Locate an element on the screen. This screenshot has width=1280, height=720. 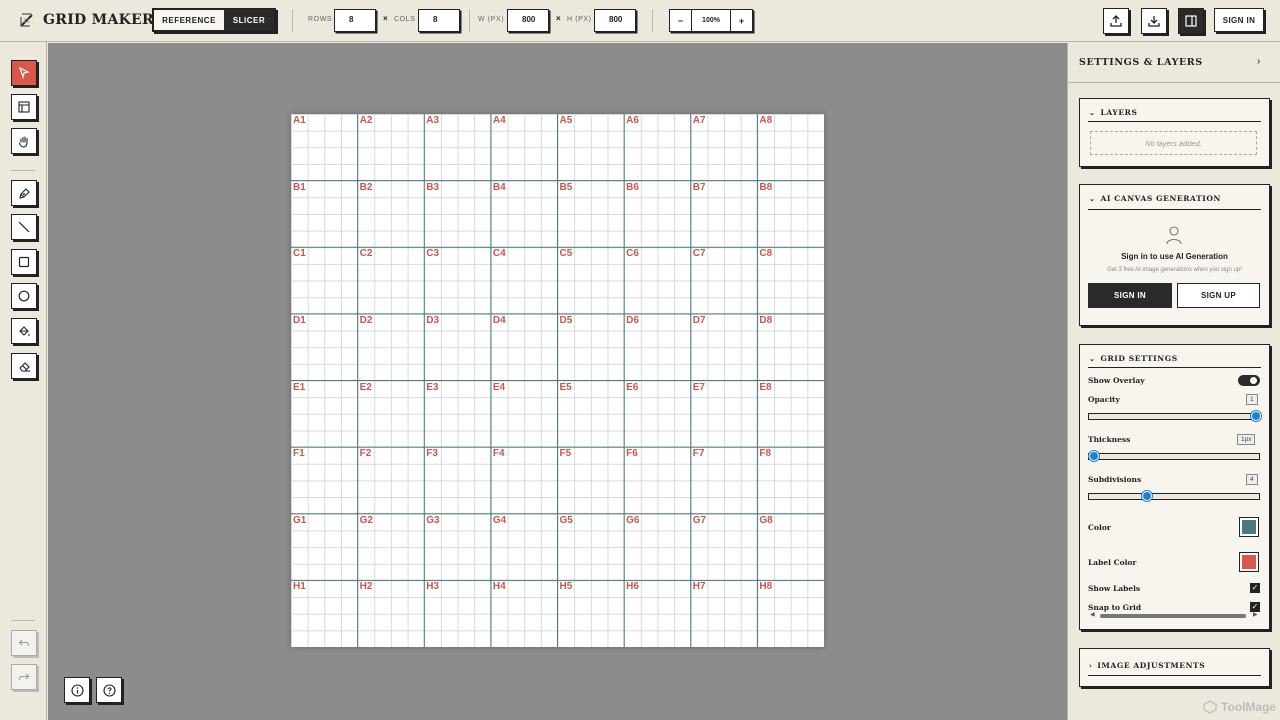
cell-label: F4 is located at coordinates (498, 454).